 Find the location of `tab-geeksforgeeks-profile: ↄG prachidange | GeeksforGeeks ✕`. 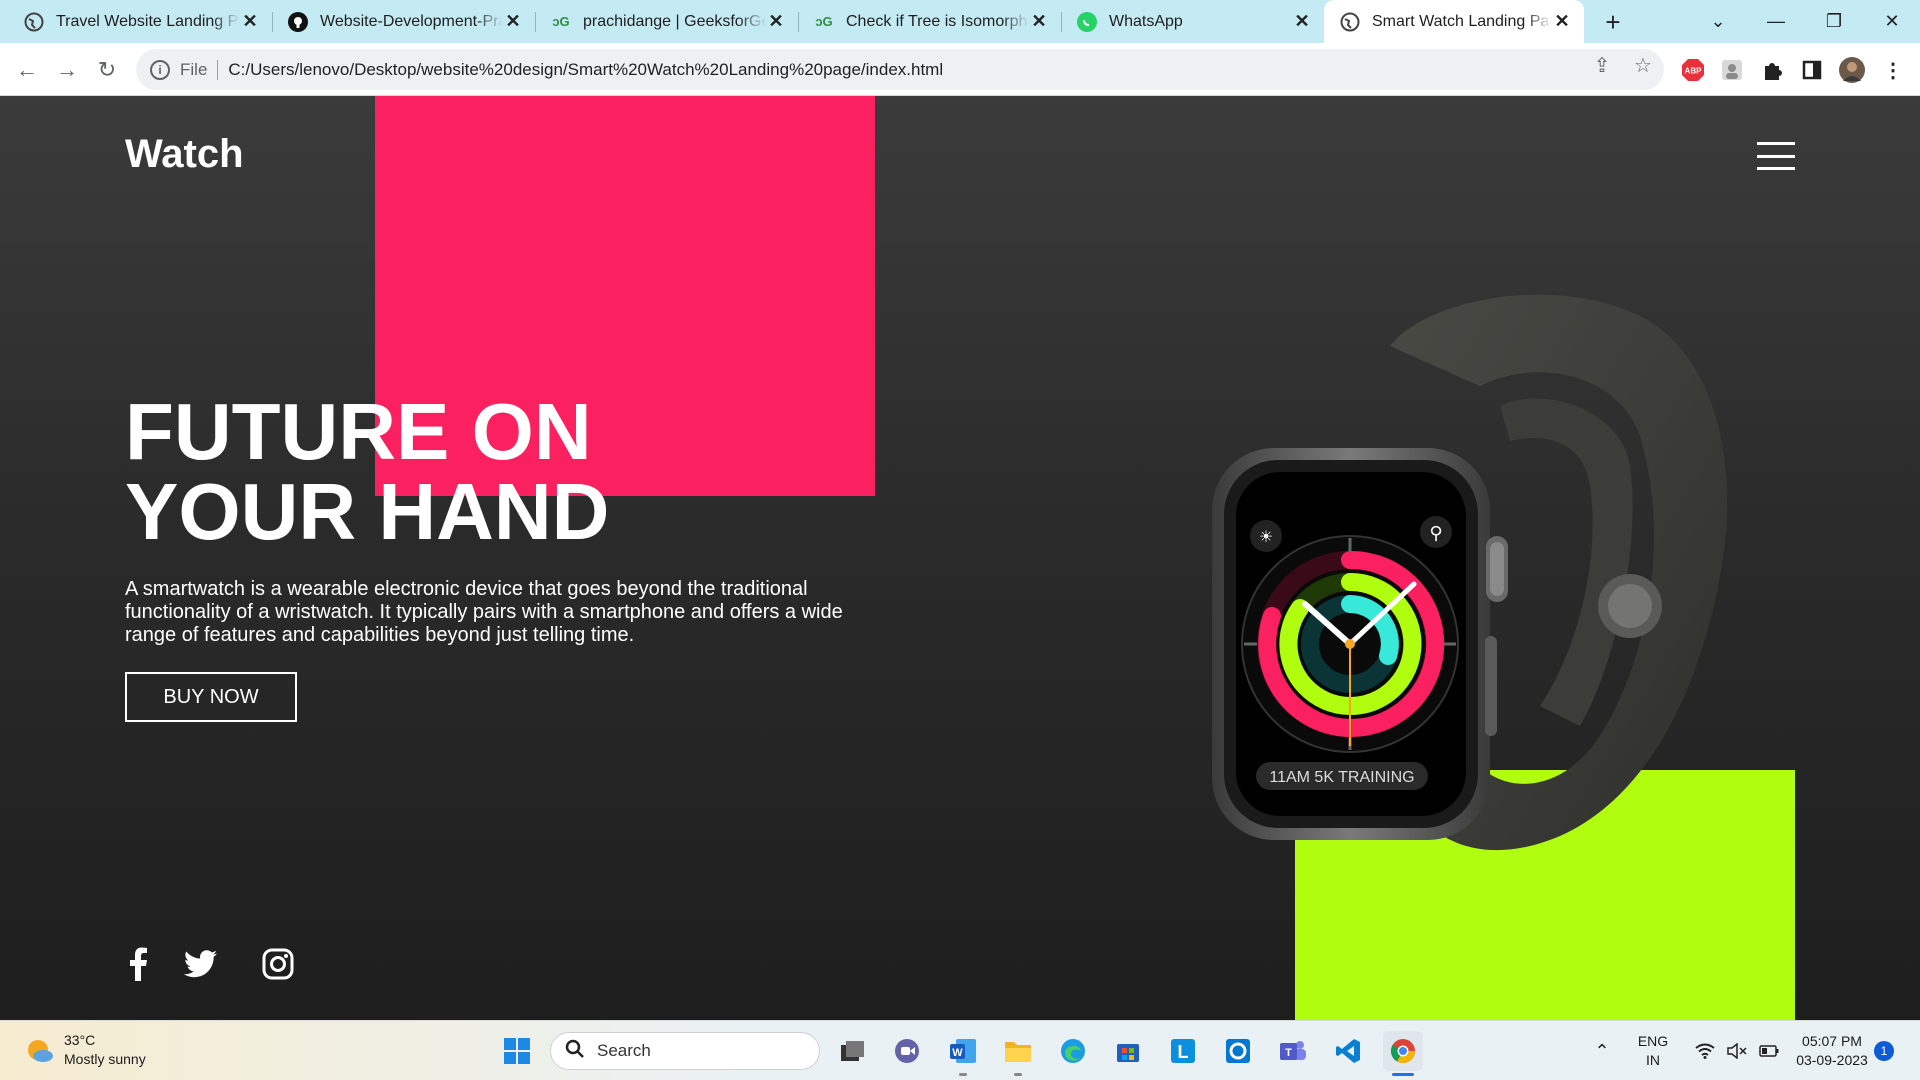

tab-geeksforgeeks-profile: ↄG prachidange | GeeksforGeeks ✕ is located at coordinates (666, 21).